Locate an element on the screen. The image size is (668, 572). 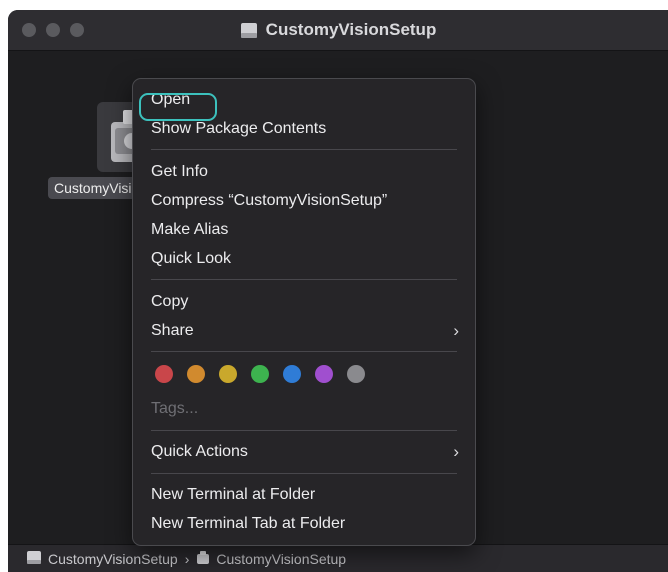
tag-blue-button is located at coordinates (292, 374).